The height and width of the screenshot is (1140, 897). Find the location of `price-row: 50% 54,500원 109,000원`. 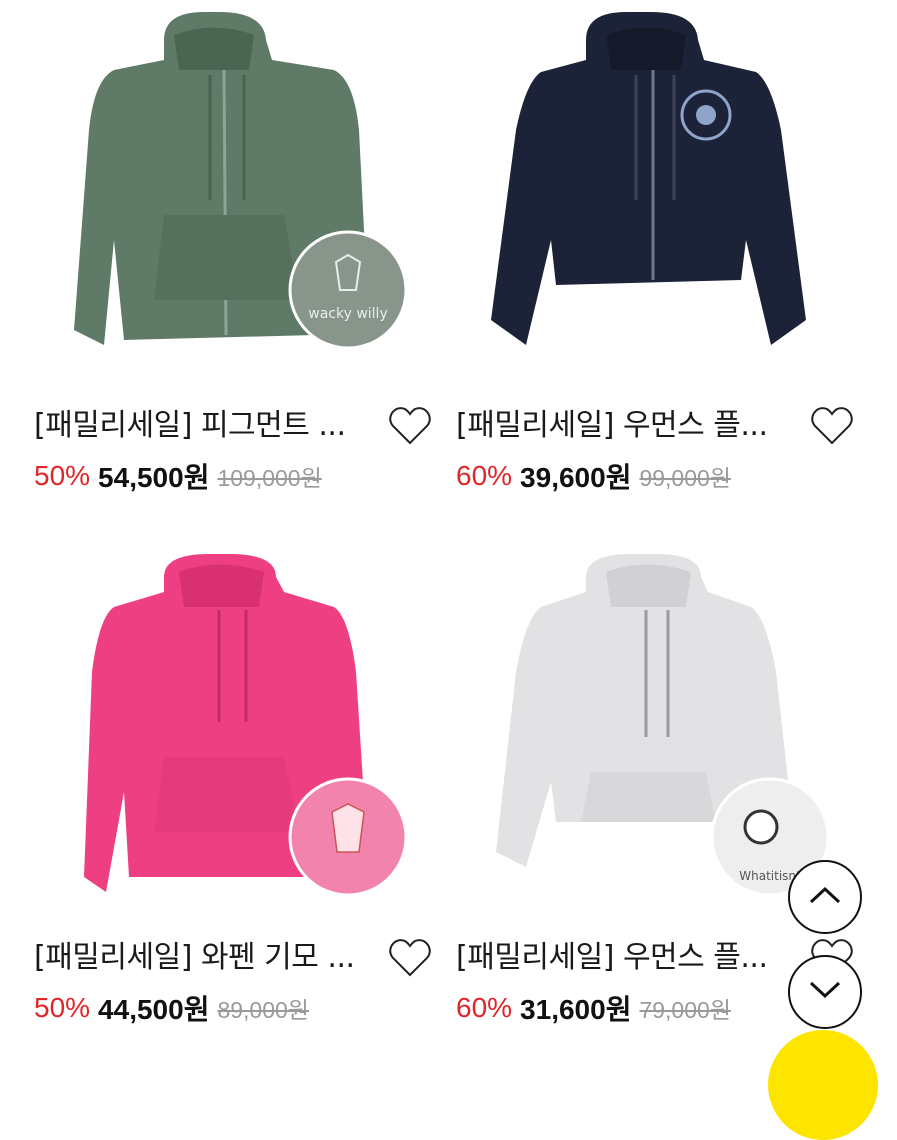

price-row: 50% 54,500원 109,000원 is located at coordinates (178, 476).